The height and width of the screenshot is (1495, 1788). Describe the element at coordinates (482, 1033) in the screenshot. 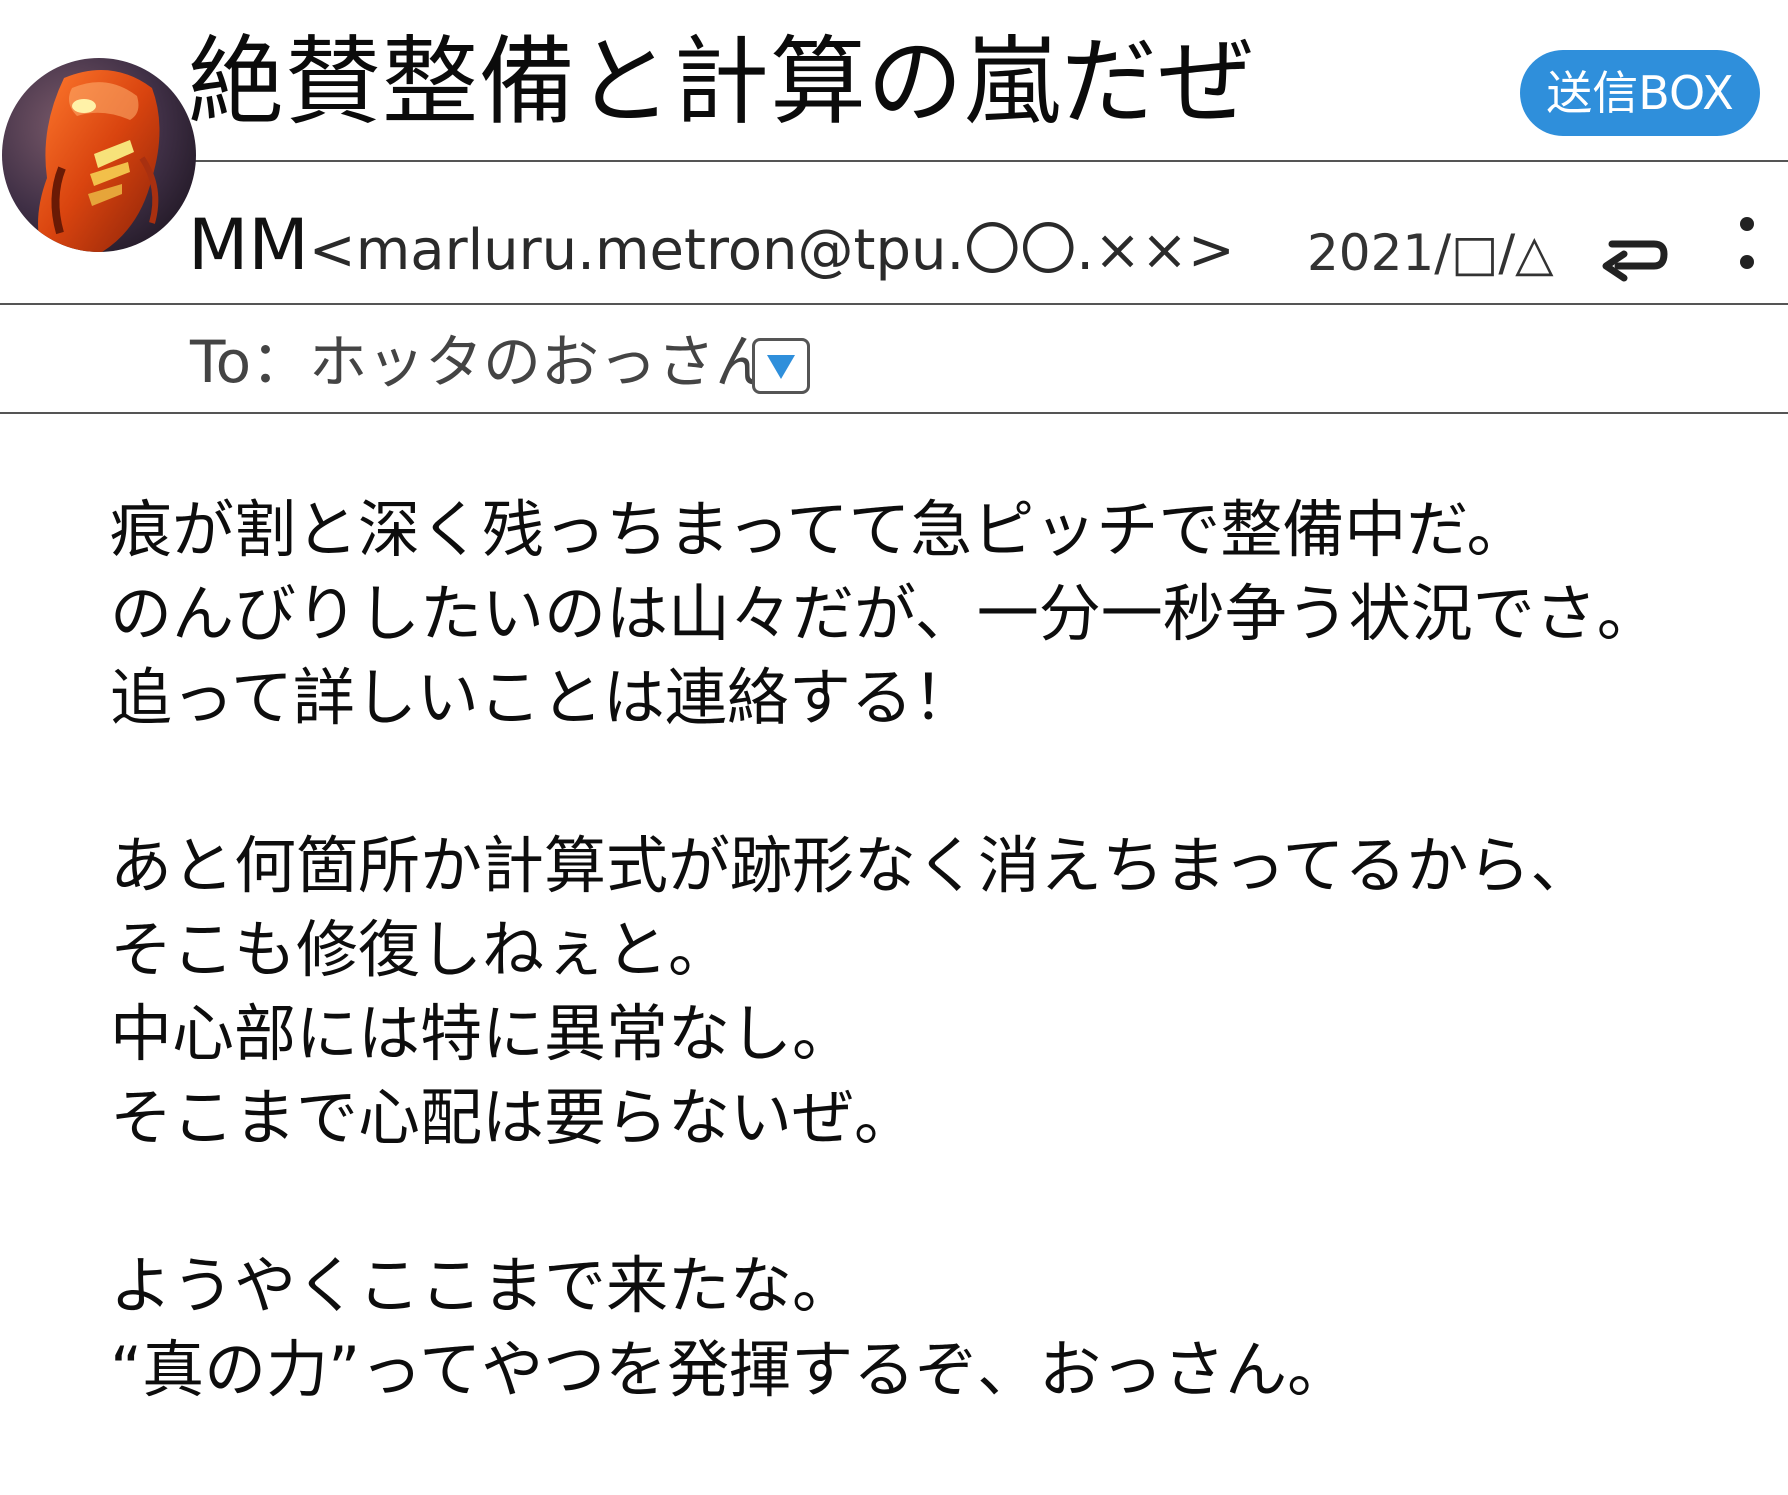

I see `body-line: 中心部には特に異常なし。` at that location.